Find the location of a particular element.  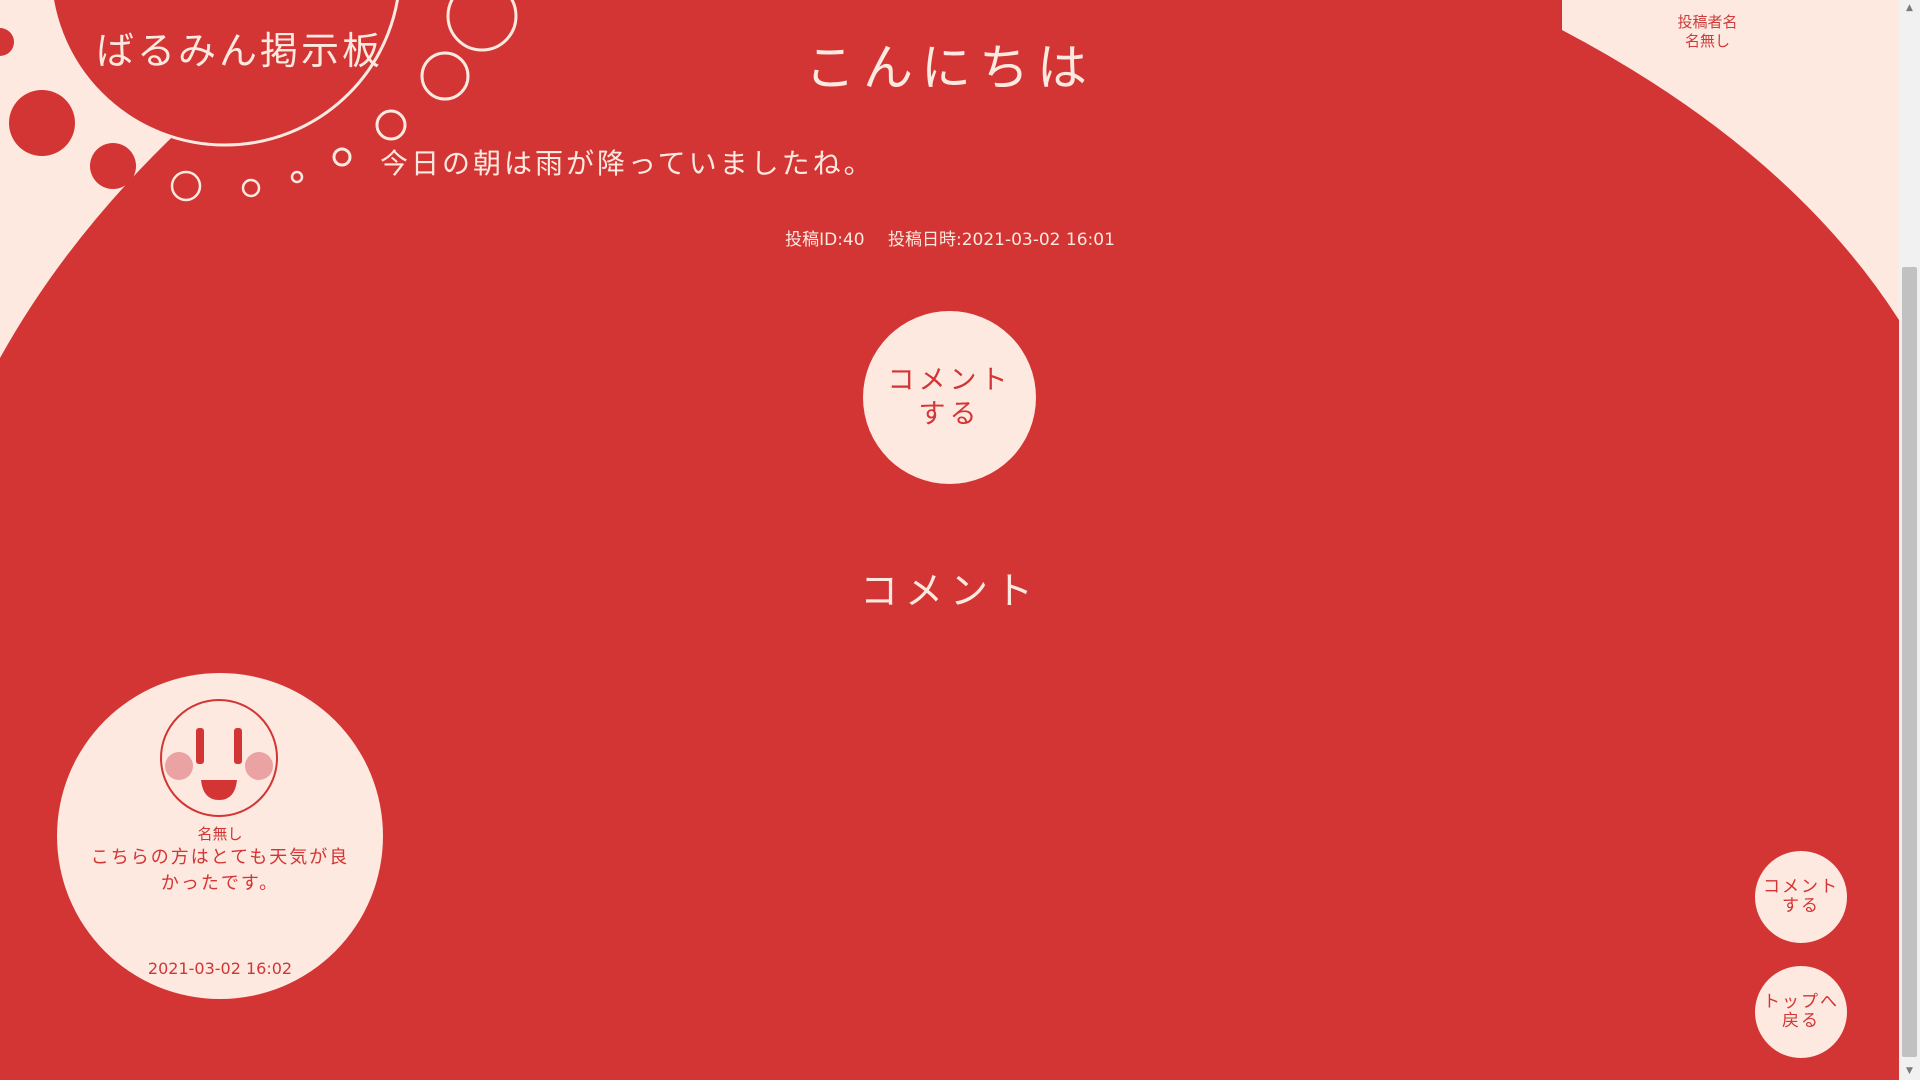

post-body: 今日の朝は雨が降っていましたね。 is located at coordinates (627, 163).